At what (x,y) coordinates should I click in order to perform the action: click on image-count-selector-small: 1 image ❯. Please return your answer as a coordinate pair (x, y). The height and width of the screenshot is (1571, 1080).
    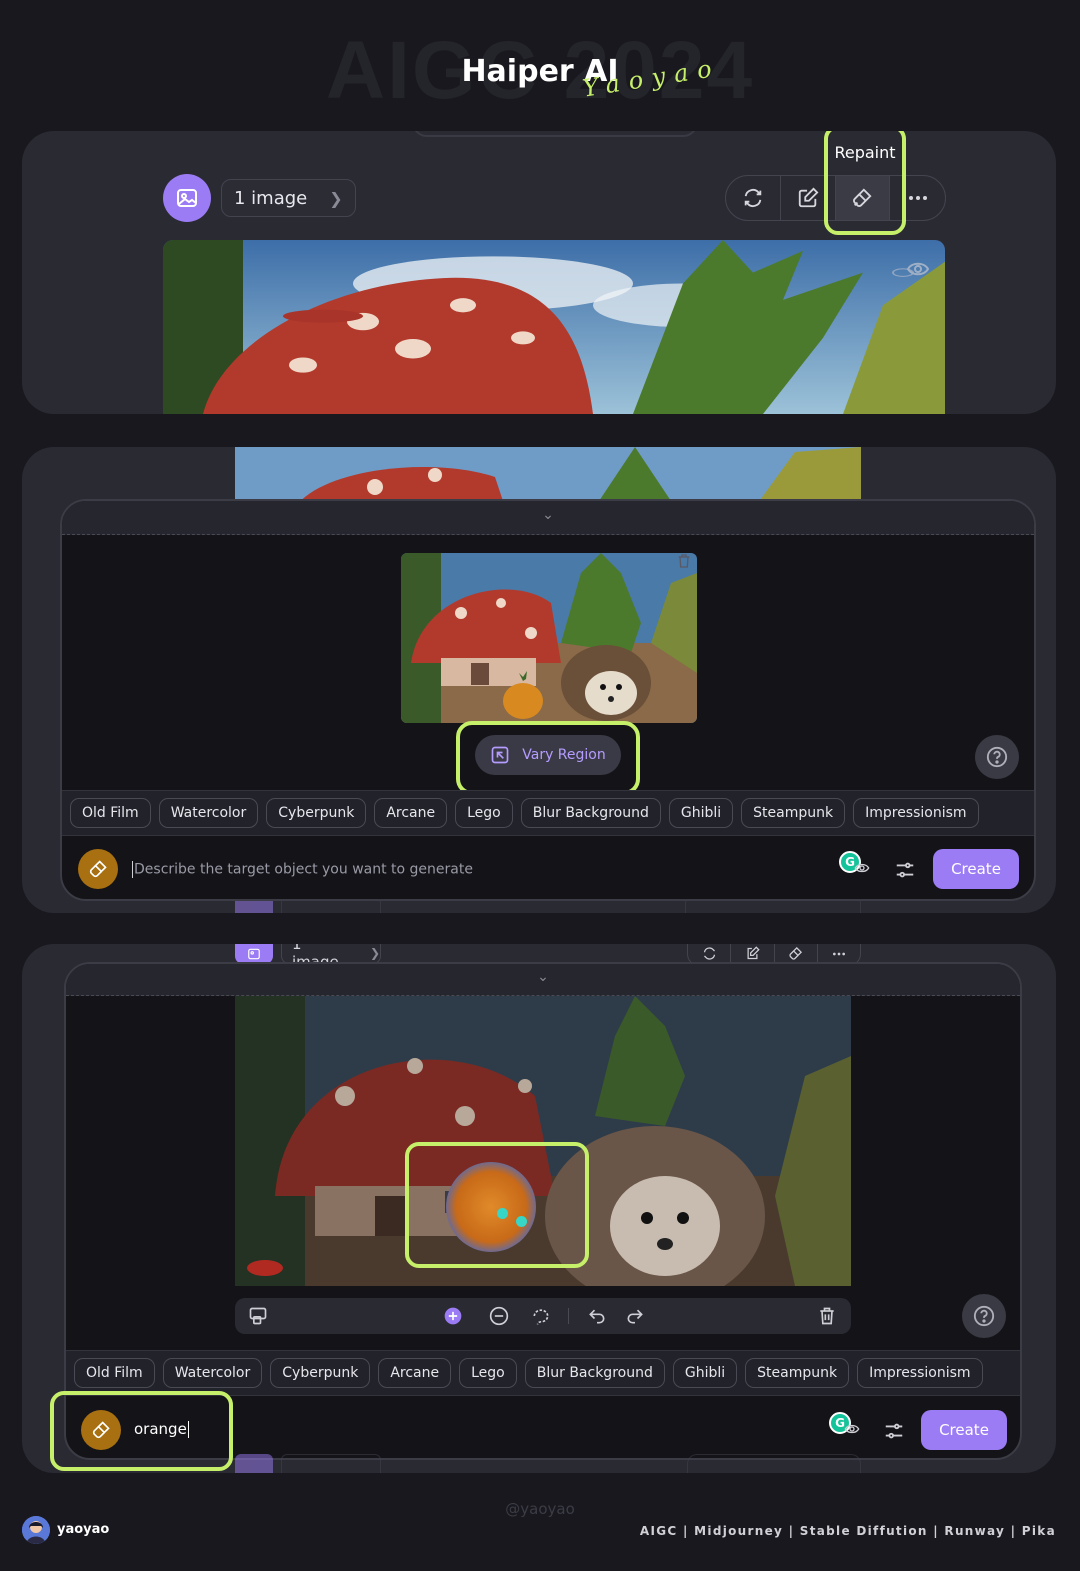
    Looking at the image, I should click on (331, 957).